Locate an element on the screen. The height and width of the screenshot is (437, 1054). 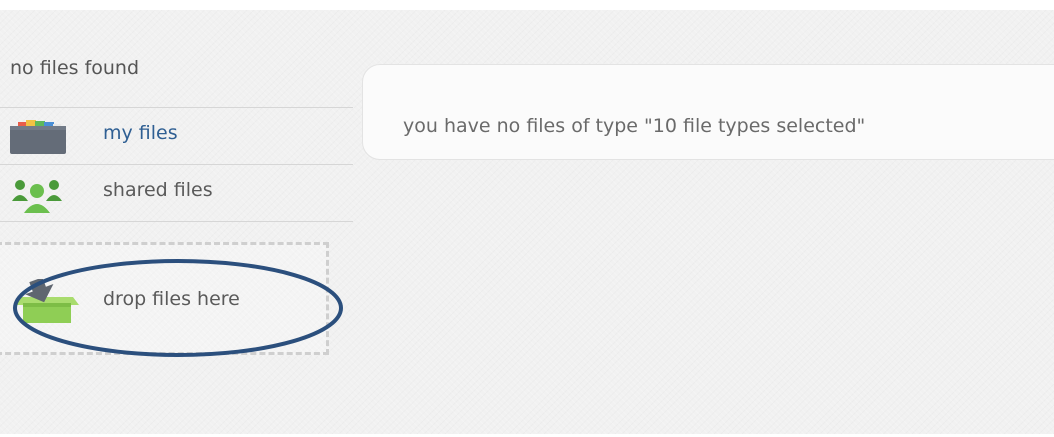
drop-zone: drop files here is located at coordinates (164, 298).